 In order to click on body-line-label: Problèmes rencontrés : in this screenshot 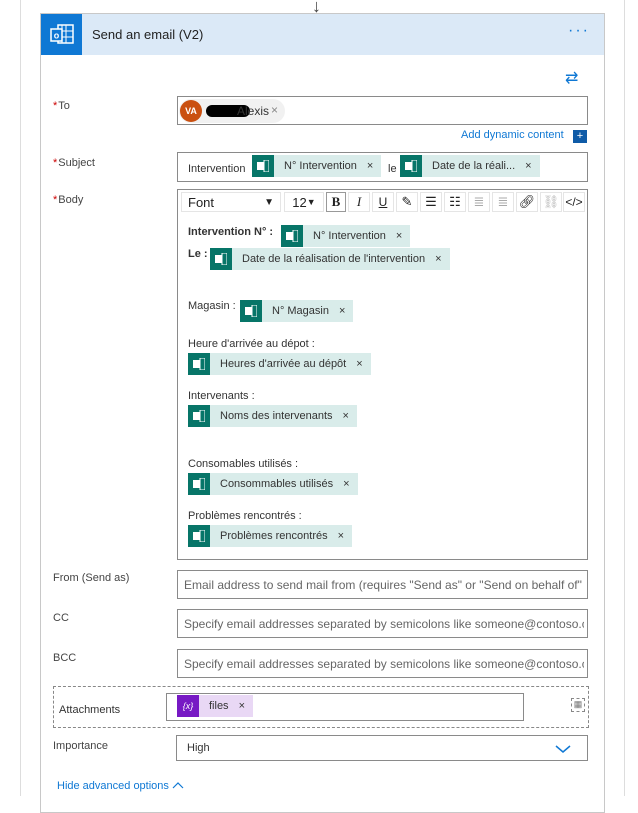, I will do `click(245, 516)`.